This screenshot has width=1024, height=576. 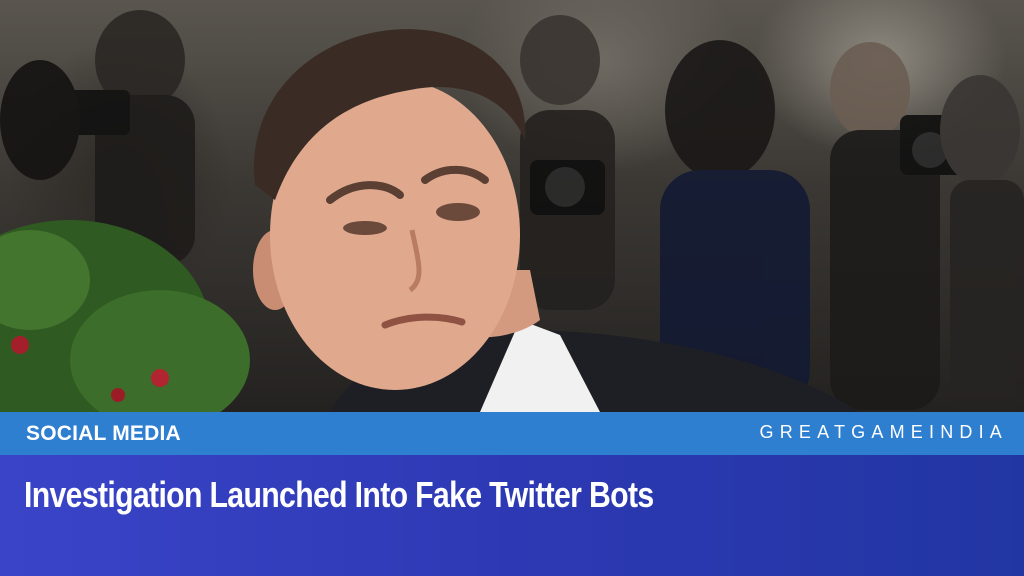 What do you see at coordinates (103, 434) in the screenshot?
I see `category-label: SOCIAL MEDIA` at bounding box center [103, 434].